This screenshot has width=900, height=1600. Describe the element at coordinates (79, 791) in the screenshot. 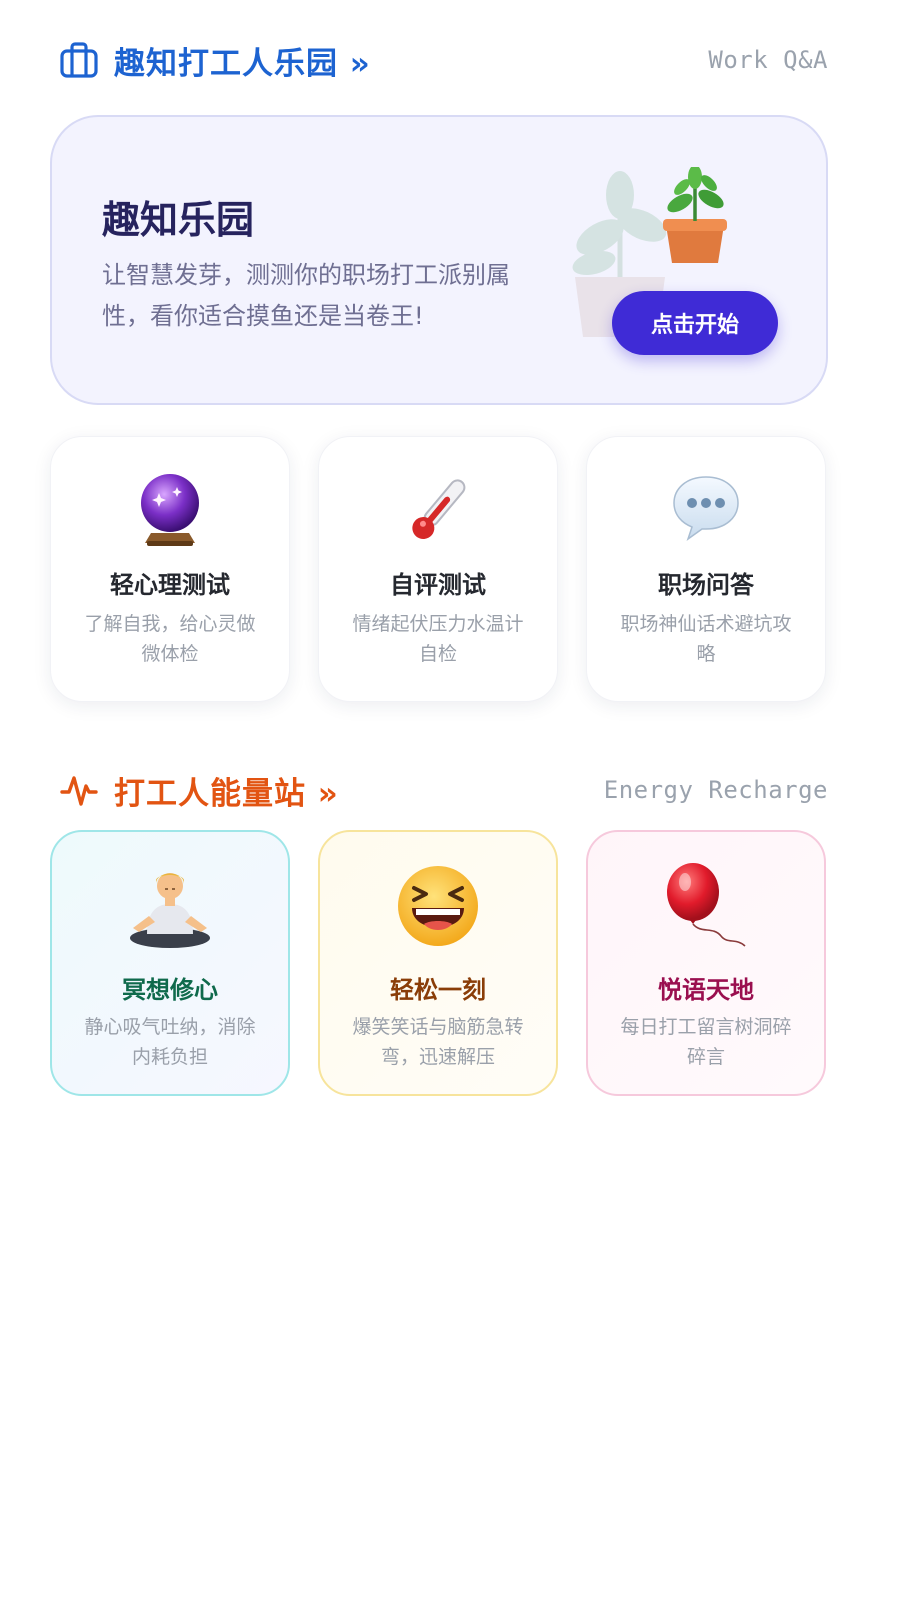

I see `pulse-icon` at that location.